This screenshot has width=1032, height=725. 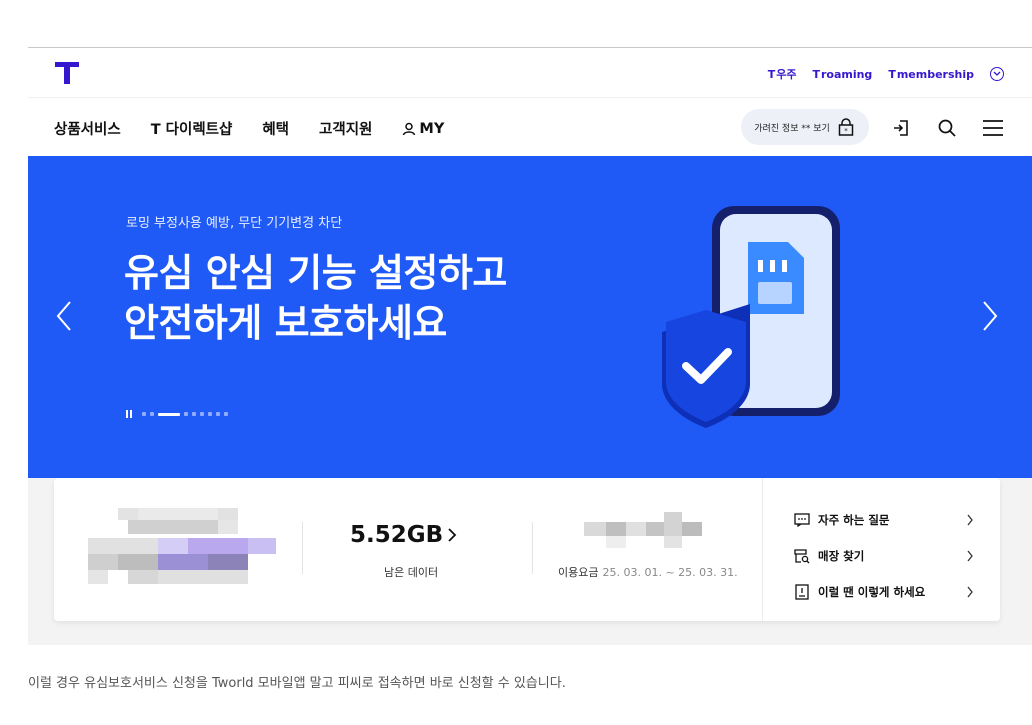 I want to click on masked-user-info, so click(x=182, y=546).